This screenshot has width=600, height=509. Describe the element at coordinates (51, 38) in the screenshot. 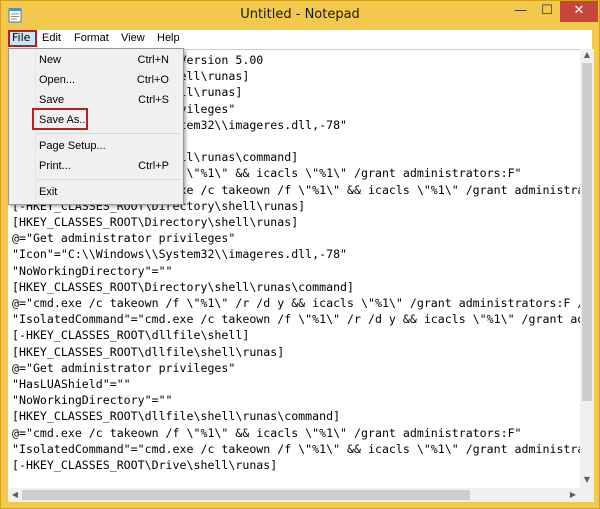

I see `menu-edit: Edit` at that location.